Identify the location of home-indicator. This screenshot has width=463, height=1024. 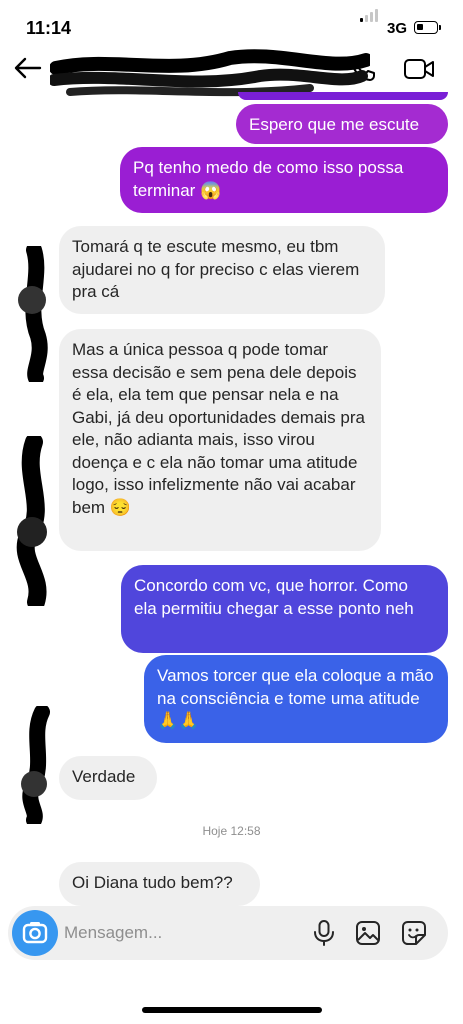
(232, 1010).